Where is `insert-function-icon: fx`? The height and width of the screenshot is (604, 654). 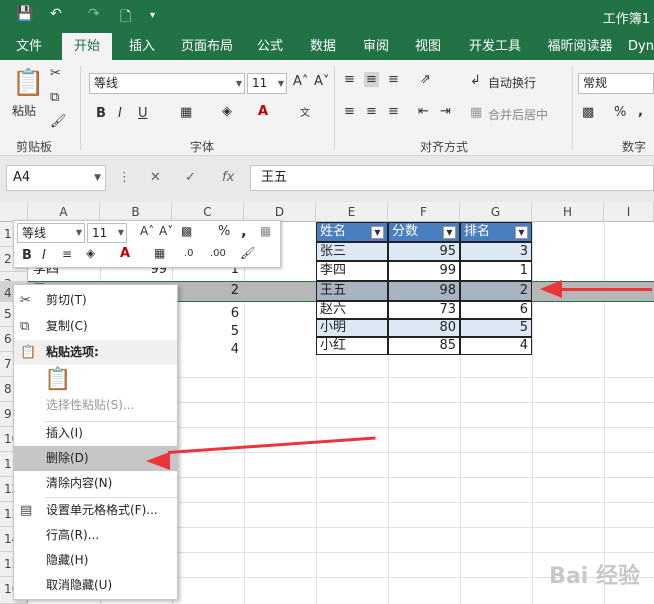 insert-function-icon: fx is located at coordinates (228, 177).